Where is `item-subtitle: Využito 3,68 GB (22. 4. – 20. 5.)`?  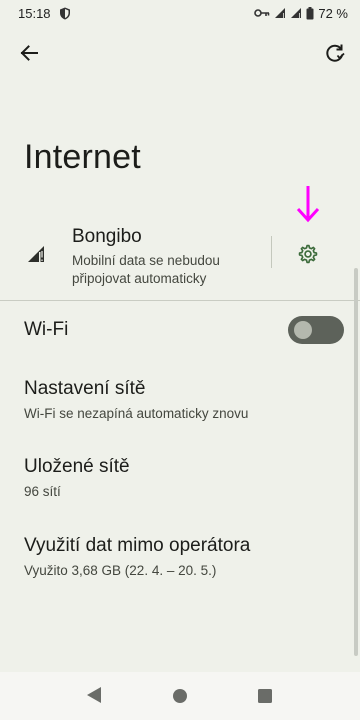 item-subtitle: Využito 3,68 GB (22. 4. – 20. 5.) is located at coordinates (120, 570).